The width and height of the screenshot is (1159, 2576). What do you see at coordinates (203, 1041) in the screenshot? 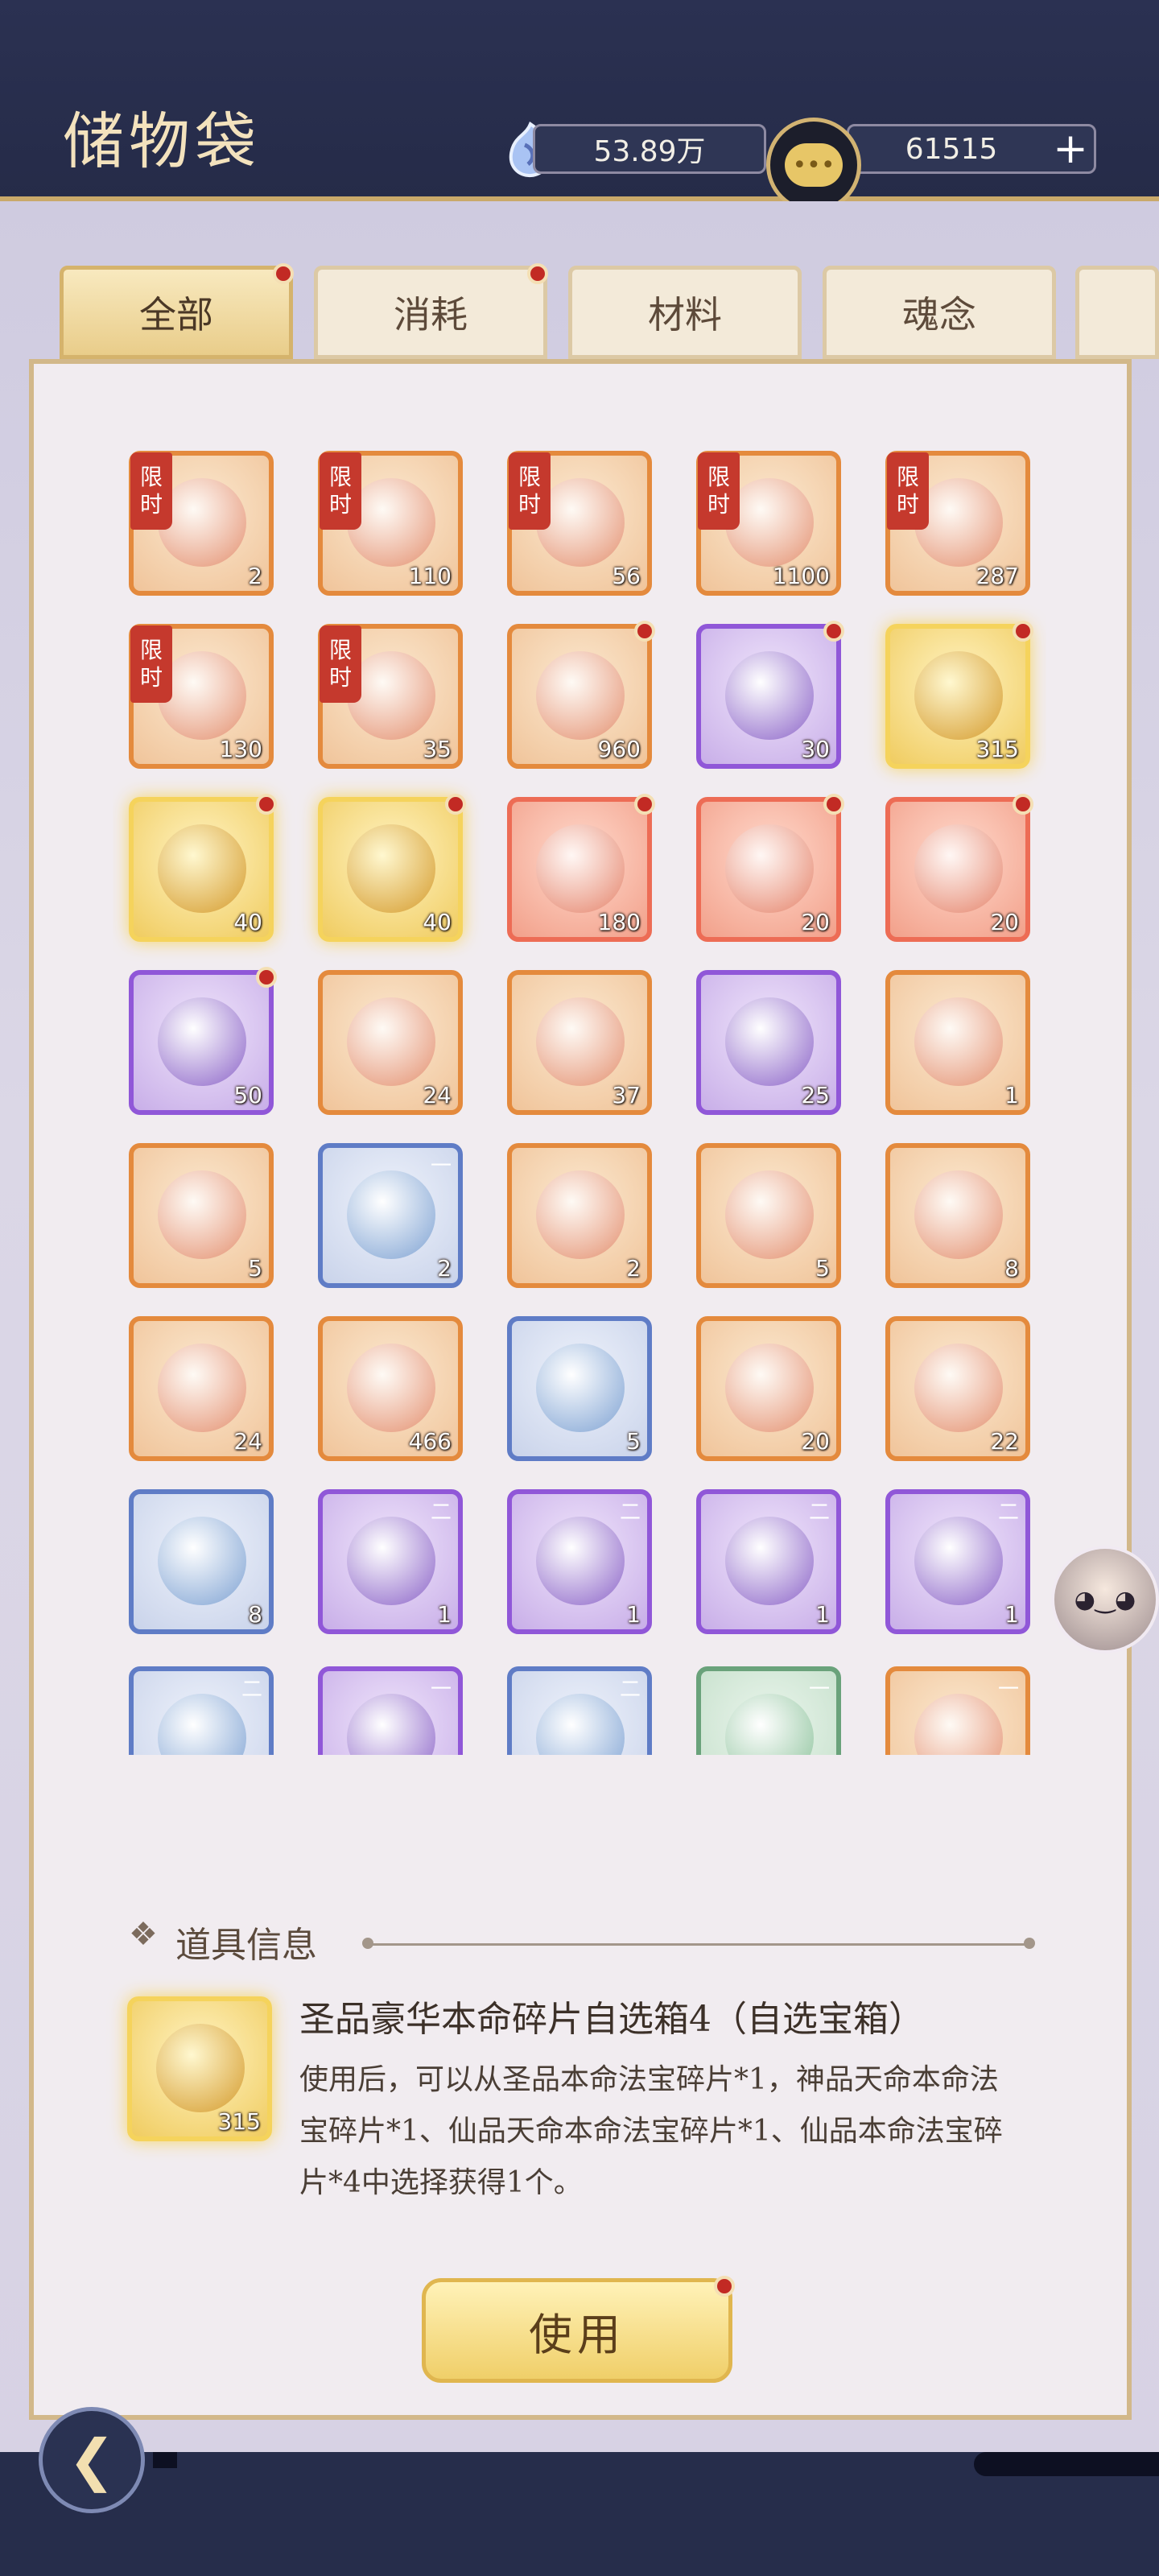
I see `inventory-item: 50` at bounding box center [203, 1041].